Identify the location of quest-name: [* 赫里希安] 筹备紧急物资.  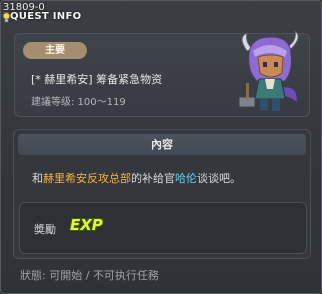
(97, 79).